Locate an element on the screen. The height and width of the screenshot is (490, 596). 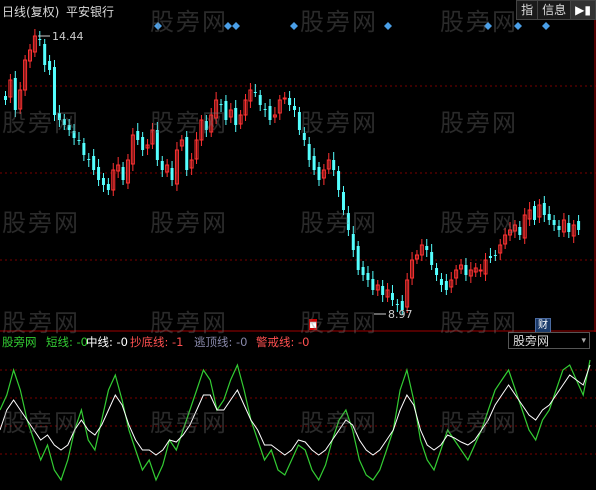
expand-arrow-icon: ▶▮ is located at coordinates (583, 10).